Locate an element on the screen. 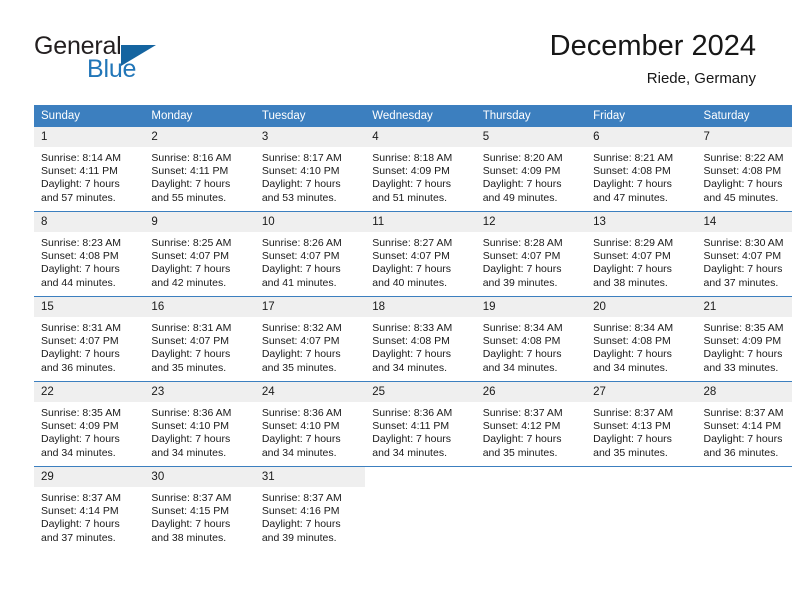  day-number: 21 is located at coordinates (744, 307).